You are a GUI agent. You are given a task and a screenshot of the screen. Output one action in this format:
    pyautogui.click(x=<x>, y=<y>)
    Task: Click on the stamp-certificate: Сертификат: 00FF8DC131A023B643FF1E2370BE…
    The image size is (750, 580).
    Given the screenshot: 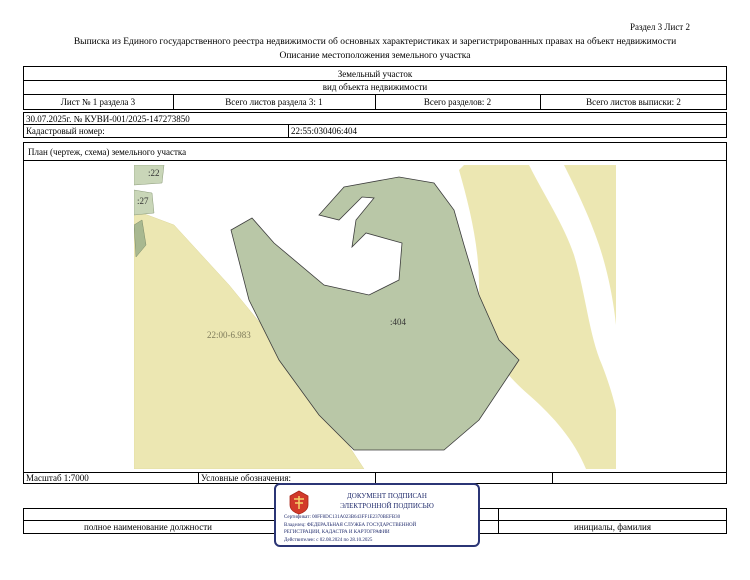 What is the action you would take?
    pyautogui.click(x=342, y=517)
    